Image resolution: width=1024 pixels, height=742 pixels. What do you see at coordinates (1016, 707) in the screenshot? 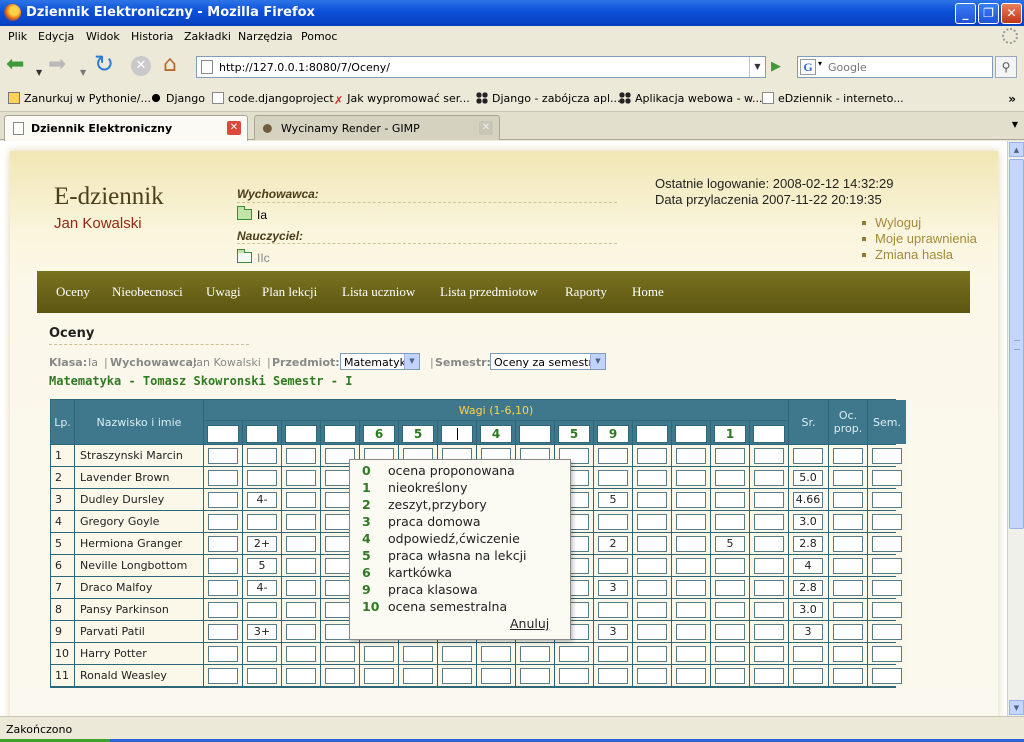
I see `scroll-down-icon: ▼` at bounding box center [1016, 707].